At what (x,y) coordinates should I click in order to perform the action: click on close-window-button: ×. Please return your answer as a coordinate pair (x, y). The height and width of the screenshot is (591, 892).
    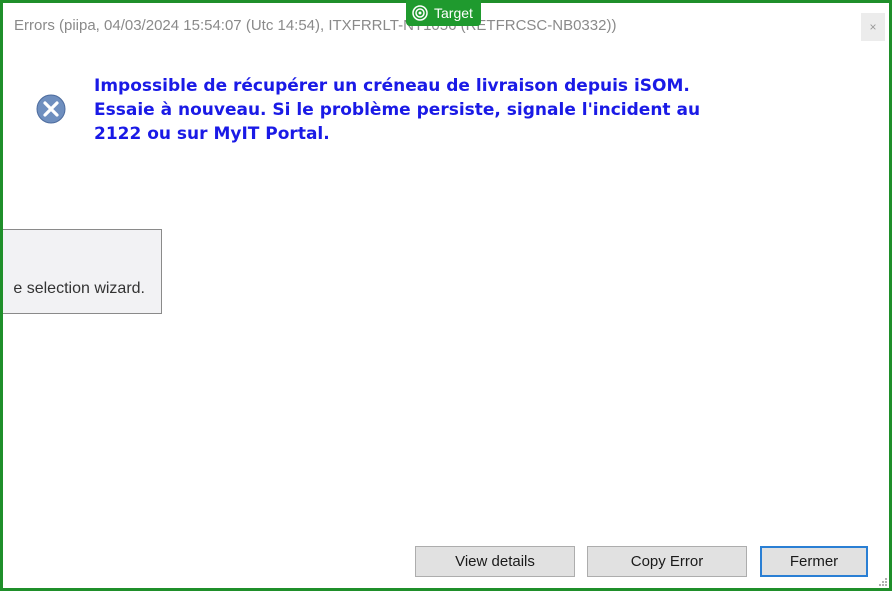
    Looking at the image, I should click on (873, 27).